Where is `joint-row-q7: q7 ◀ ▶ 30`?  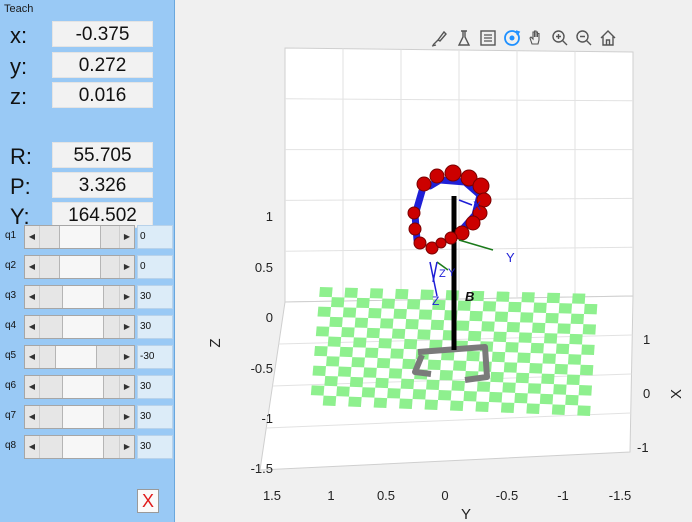
joint-row-q7: q7 ◀ ▶ 30 is located at coordinates (87, 417).